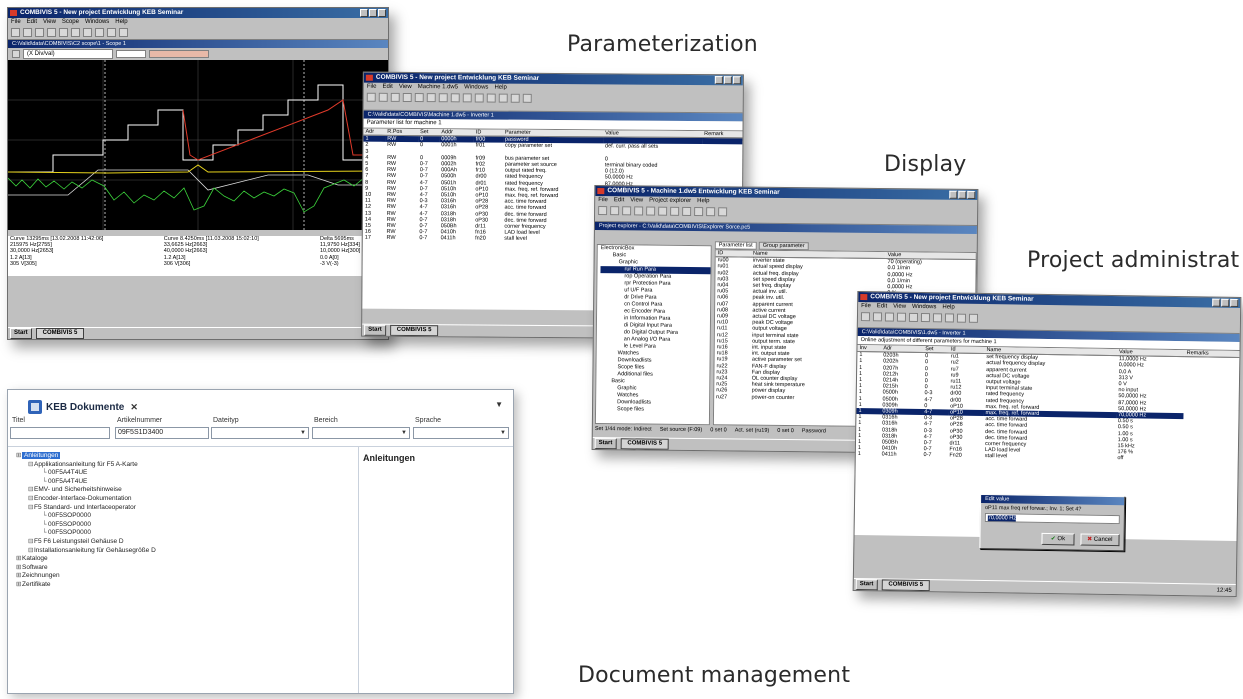 This screenshot has height=699, width=1243. I want to click on wrench-icon, so click(723, 212).